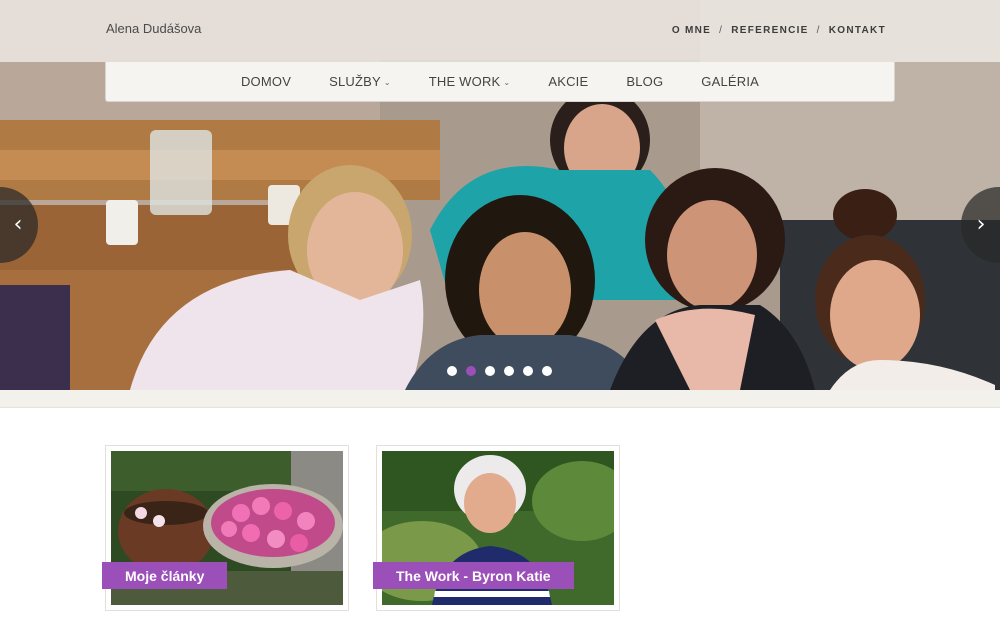 This screenshot has height=625, width=1000. What do you see at coordinates (355, 81) in the screenshot?
I see `nav-item-label: SLUŽBY` at bounding box center [355, 81].